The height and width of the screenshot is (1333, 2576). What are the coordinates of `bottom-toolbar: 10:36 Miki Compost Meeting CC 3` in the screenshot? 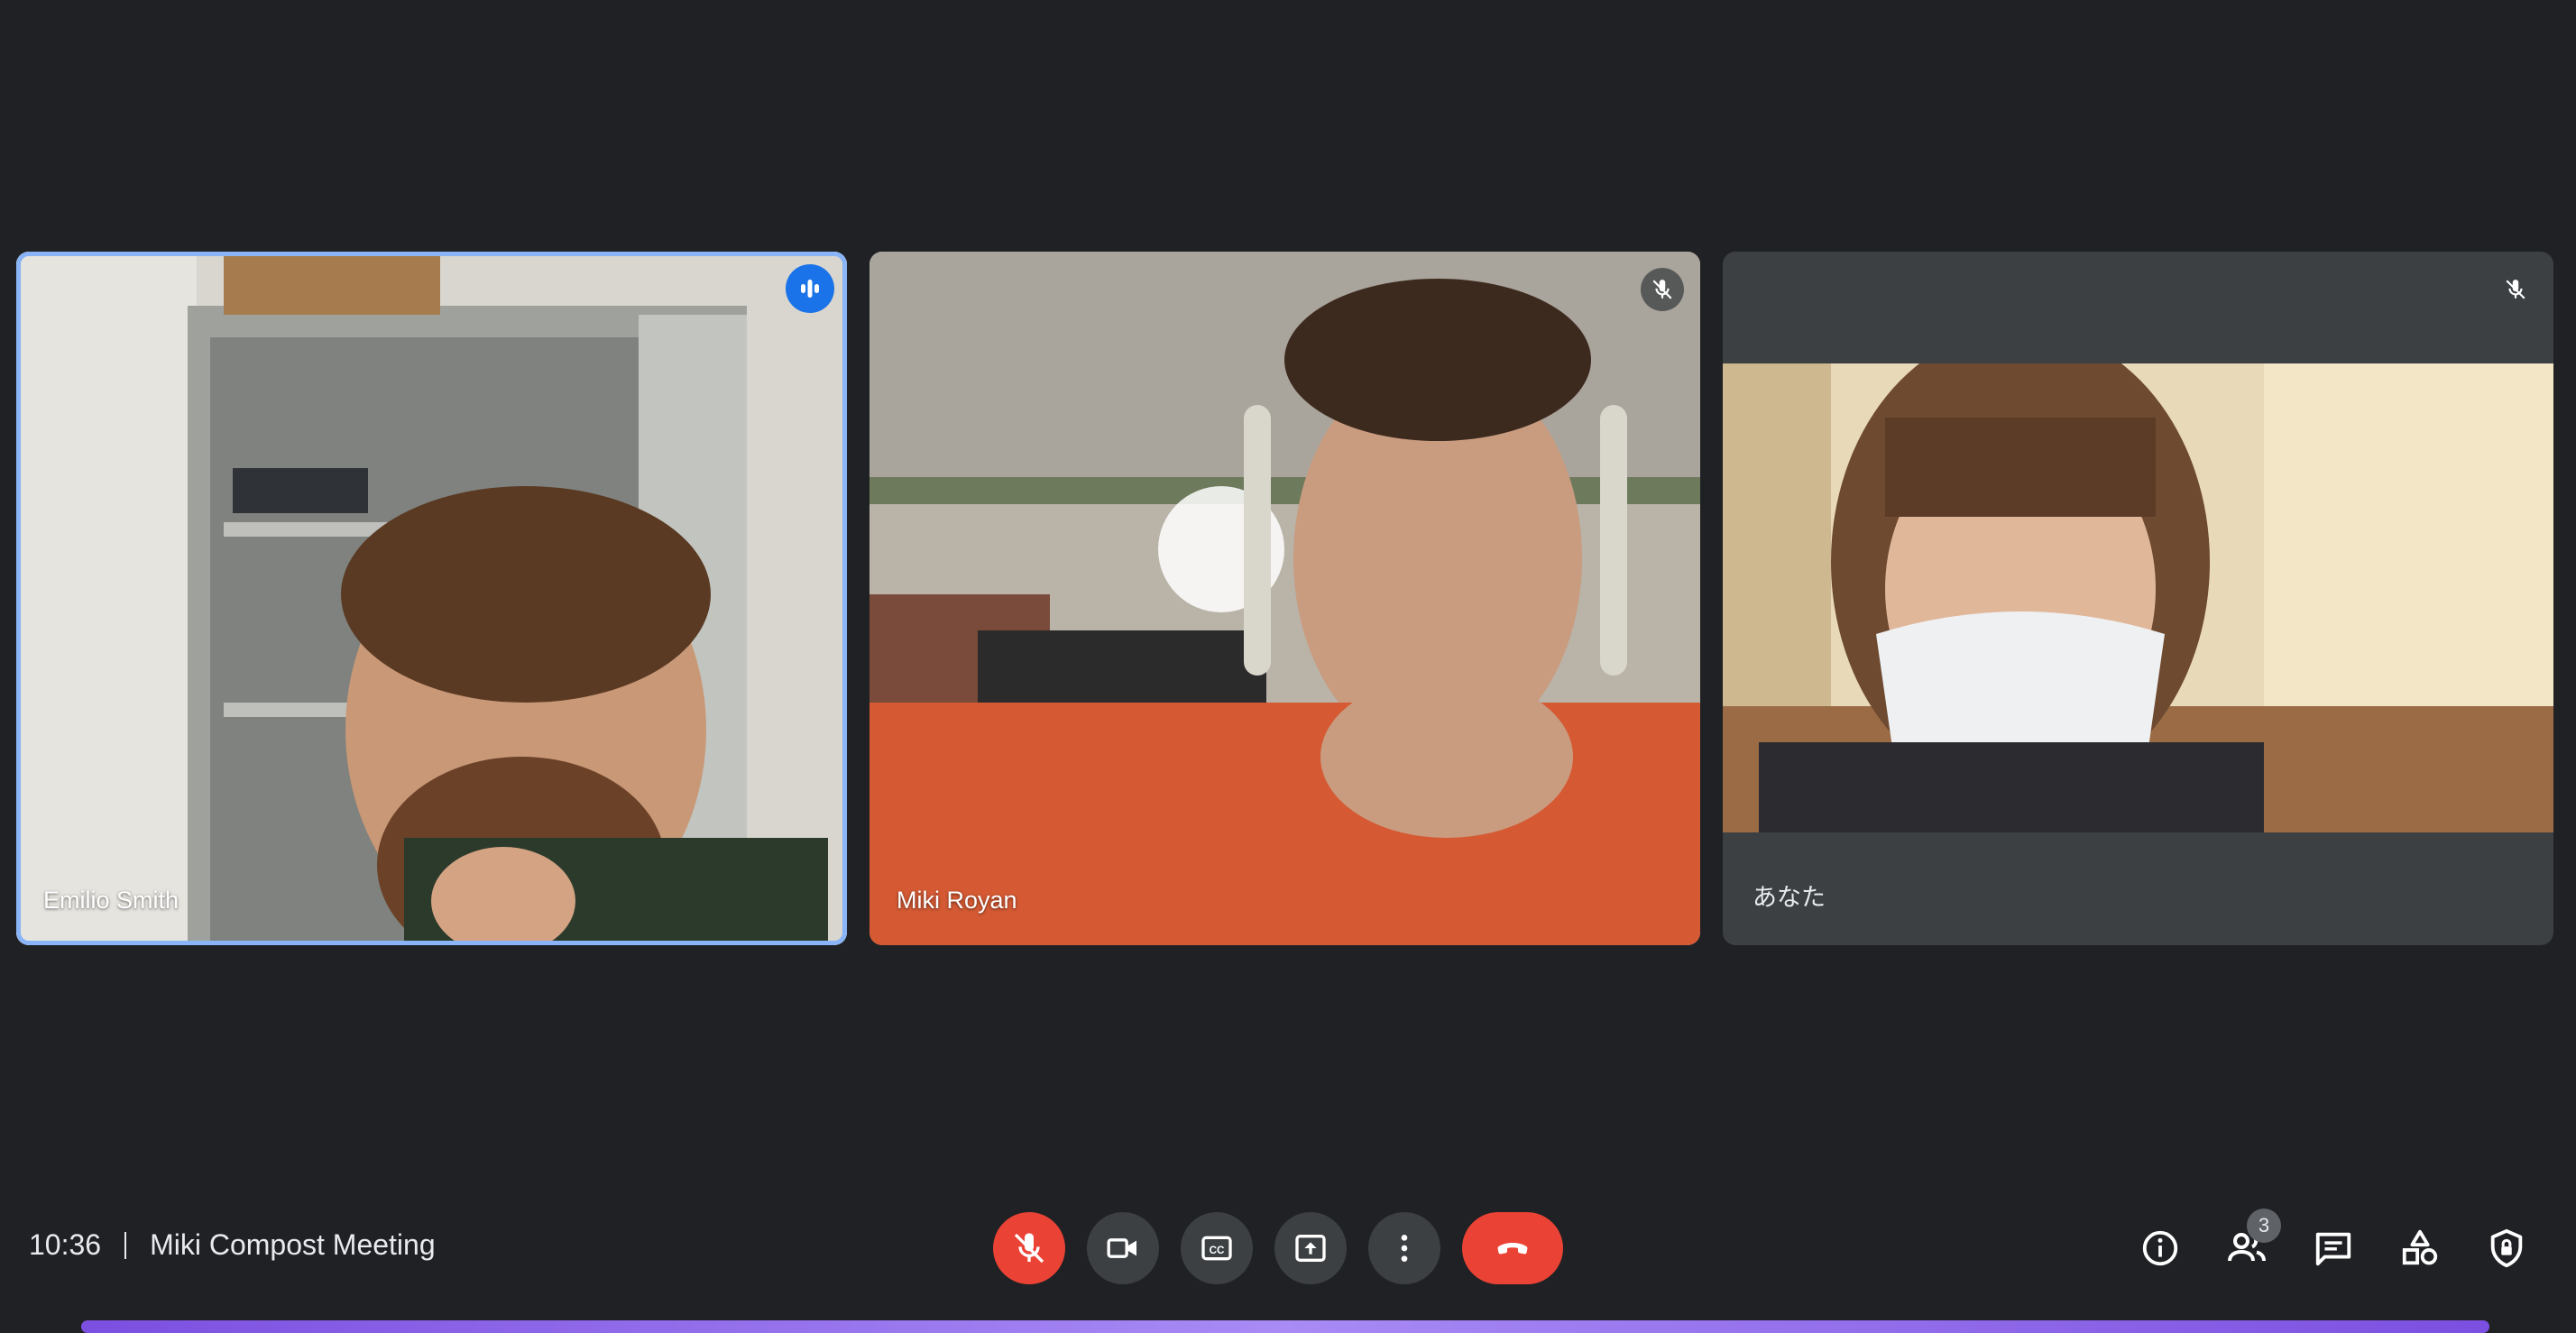 It's located at (1288, 1248).